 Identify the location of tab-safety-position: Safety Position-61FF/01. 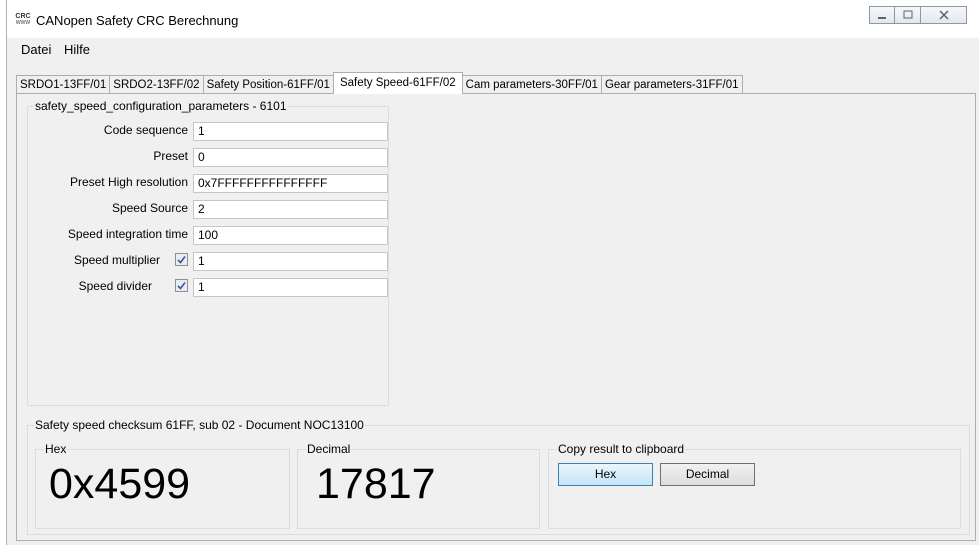
(268, 84).